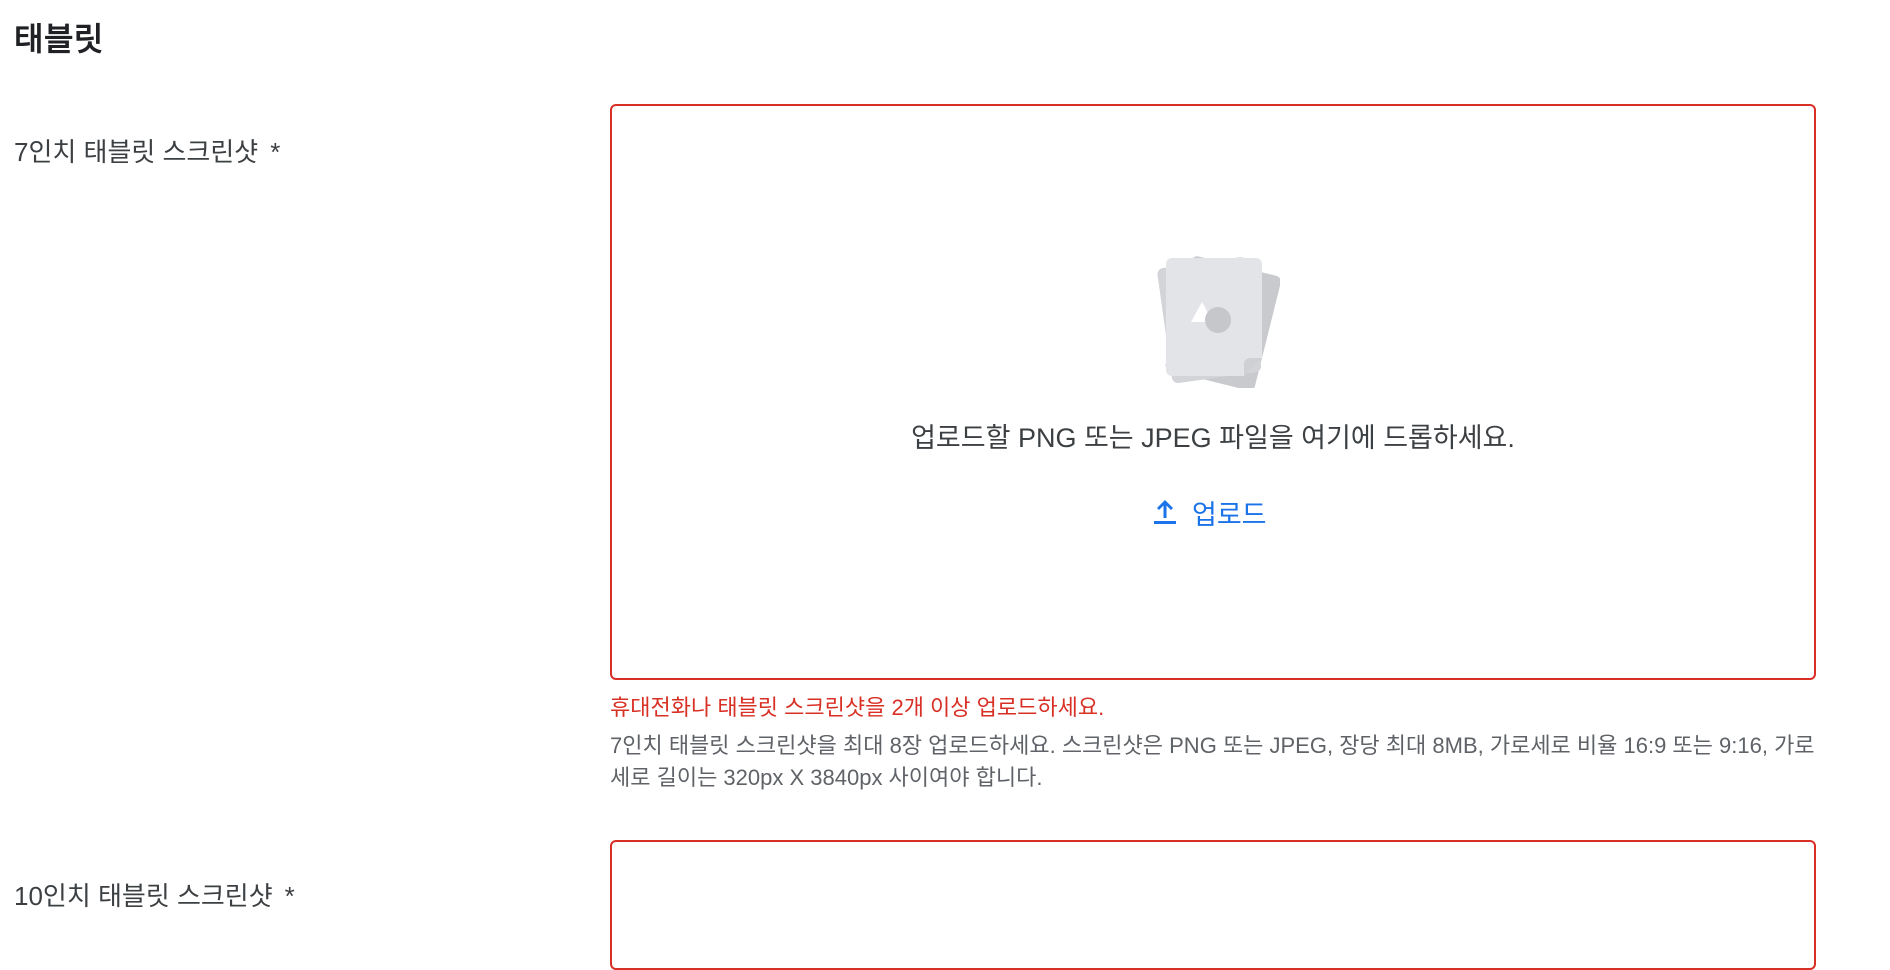 This screenshot has width=1890, height=970. Describe the element at coordinates (857, 707) in the screenshot. I see `error-message: 휴대전화나 태블릿 스크린샷을 2개 이상 업로드하세요.` at that location.